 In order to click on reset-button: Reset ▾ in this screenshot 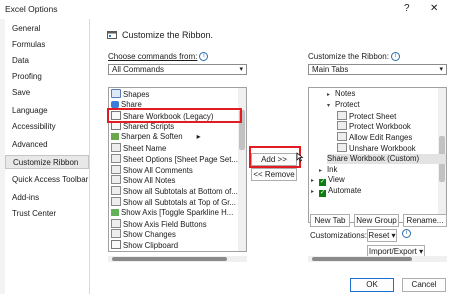, I will do `click(382, 235)`.